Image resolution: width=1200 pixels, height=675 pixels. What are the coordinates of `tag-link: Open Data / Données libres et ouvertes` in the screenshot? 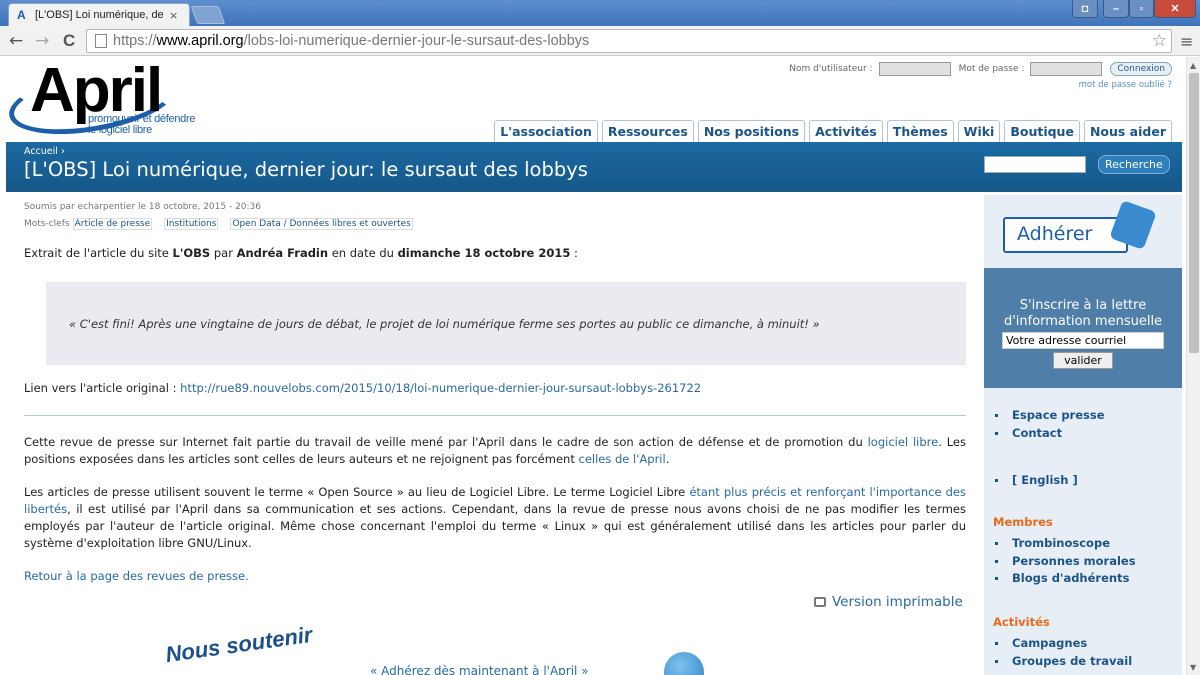 It's located at (321, 224).